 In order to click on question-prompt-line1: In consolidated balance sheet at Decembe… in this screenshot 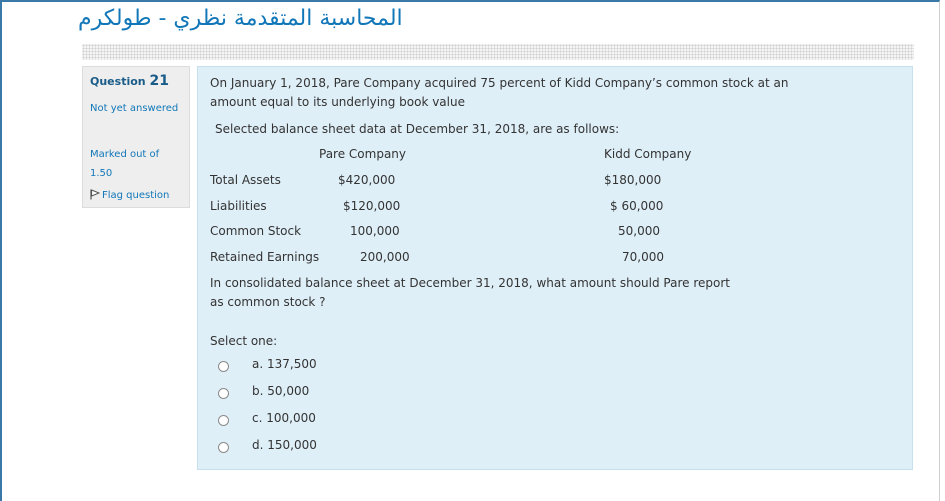, I will do `click(470, 283)`.